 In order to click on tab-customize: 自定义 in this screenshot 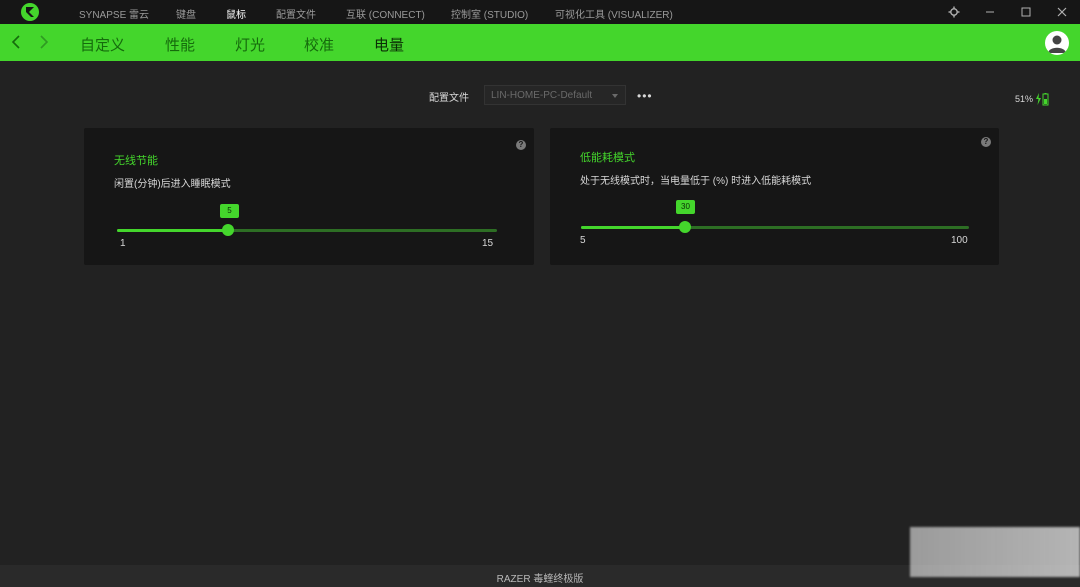, I will do `click(102, 44)`.